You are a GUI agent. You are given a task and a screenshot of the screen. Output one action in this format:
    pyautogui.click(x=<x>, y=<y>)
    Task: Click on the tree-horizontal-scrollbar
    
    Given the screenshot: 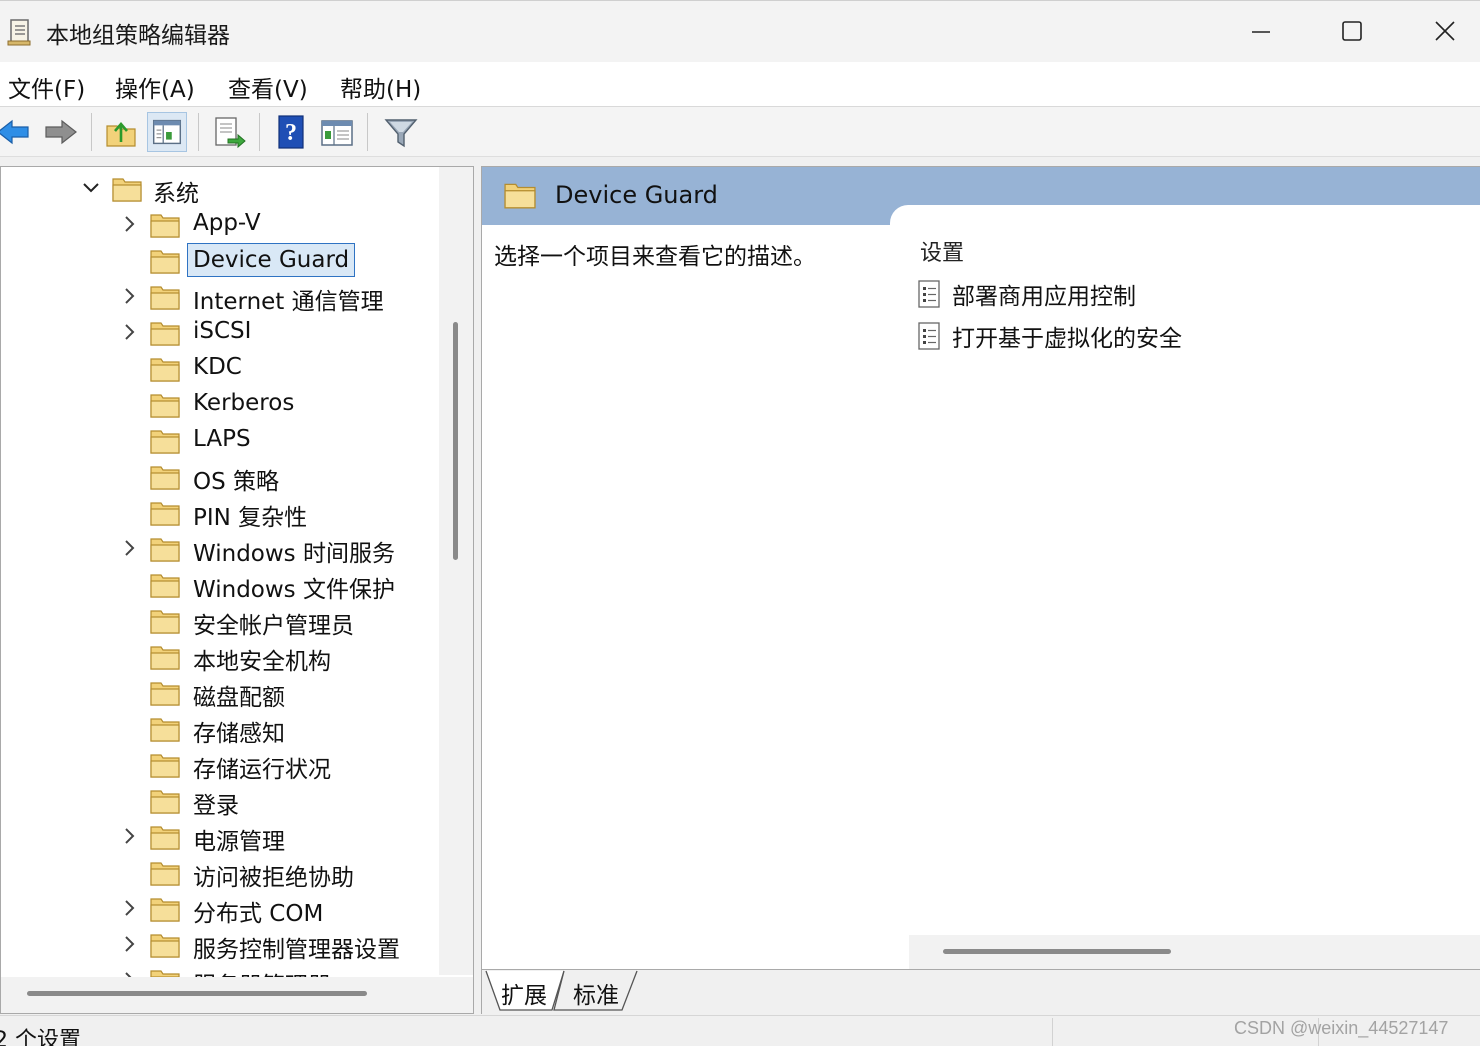 What is the action you would take?
    pyautogui.click(x=237, y=995)
    